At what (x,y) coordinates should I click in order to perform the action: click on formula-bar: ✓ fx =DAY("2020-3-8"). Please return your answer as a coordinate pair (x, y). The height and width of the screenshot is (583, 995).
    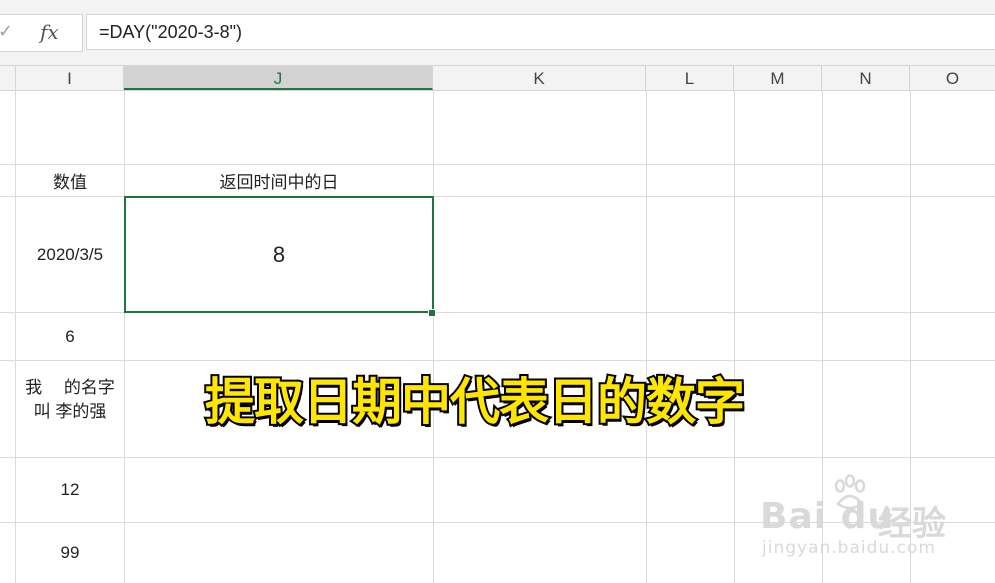
    Looking at the image, I should click on (497, 33).